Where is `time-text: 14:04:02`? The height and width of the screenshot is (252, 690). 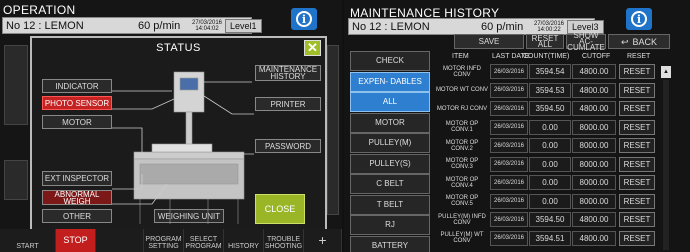 time-text: 14:04:02 is located at coordinates (207, 29).